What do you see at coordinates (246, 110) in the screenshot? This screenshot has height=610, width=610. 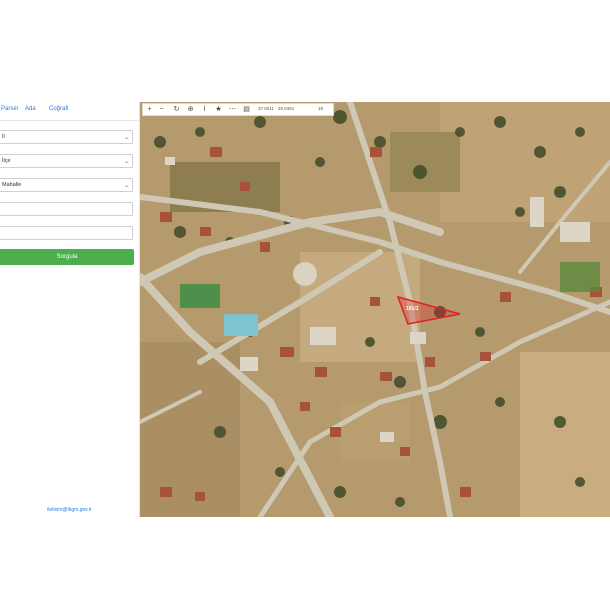 I see `print-icon: ▤` at bounding box center [246, 110].